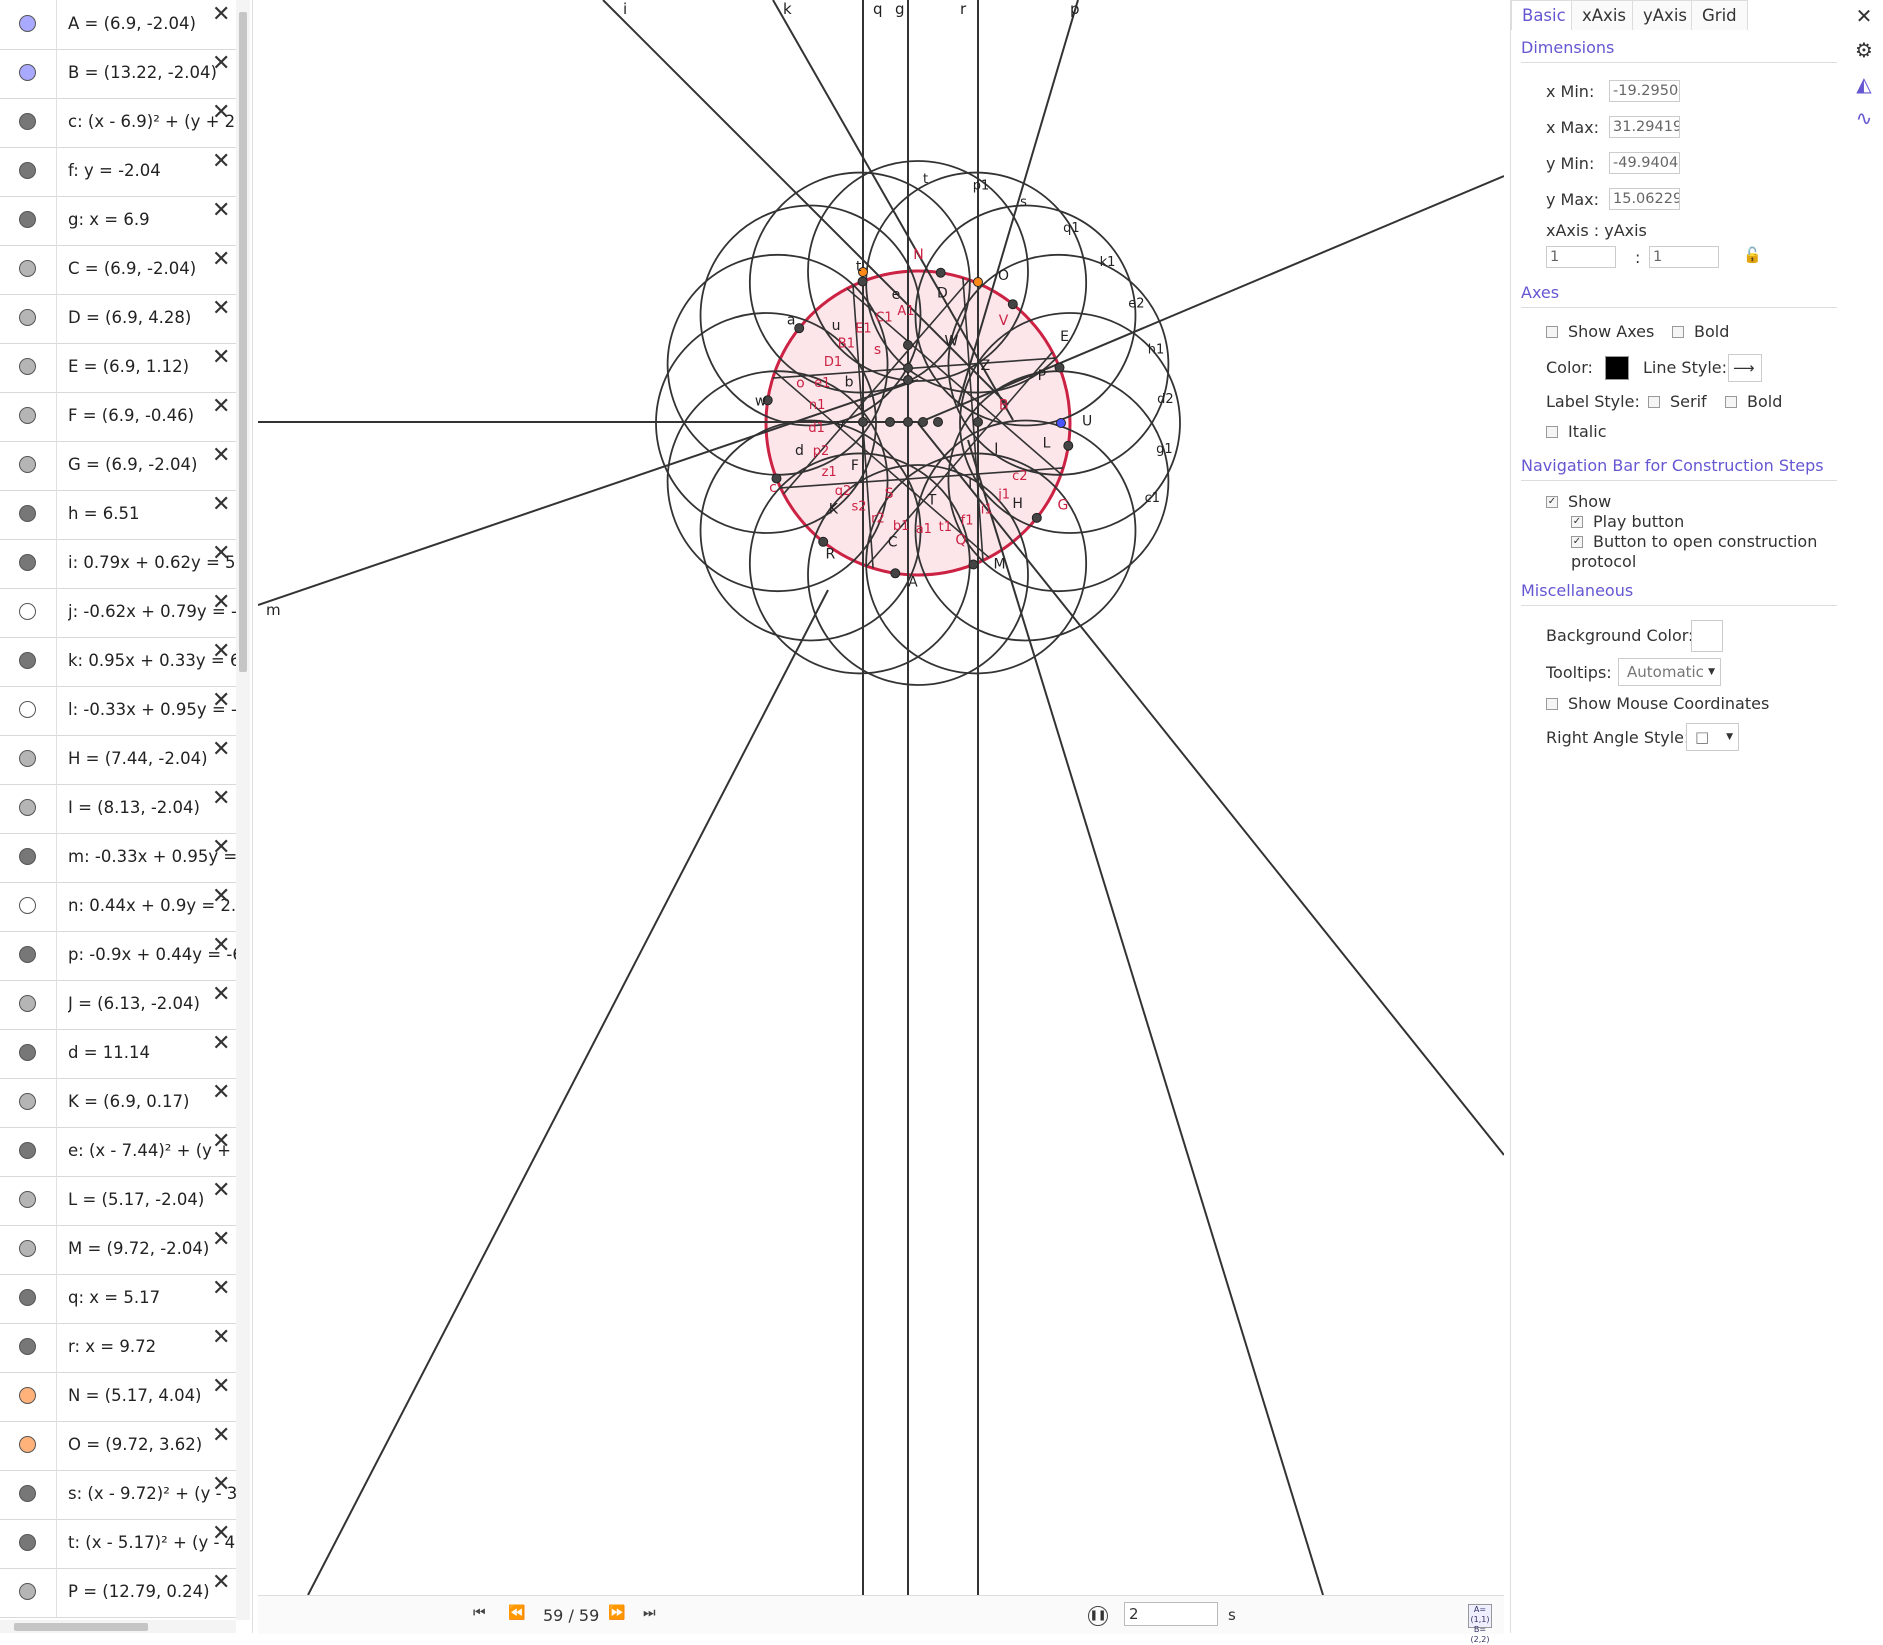 Image resolution: width=1883 pixels, height=1645 pixels. I want to click on previous-step-button: ⏪, so click(516, 1613).